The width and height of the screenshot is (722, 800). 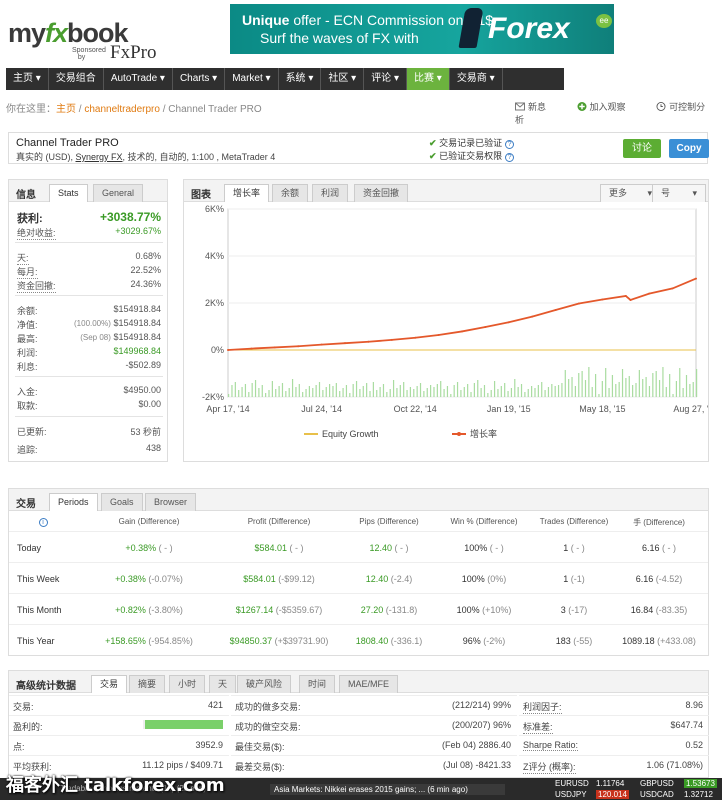 What do you see at coordinates (268, 707) in the screenshot?
I see `stat-label: 成功的做多交易:` at bounding box center [268, 707].